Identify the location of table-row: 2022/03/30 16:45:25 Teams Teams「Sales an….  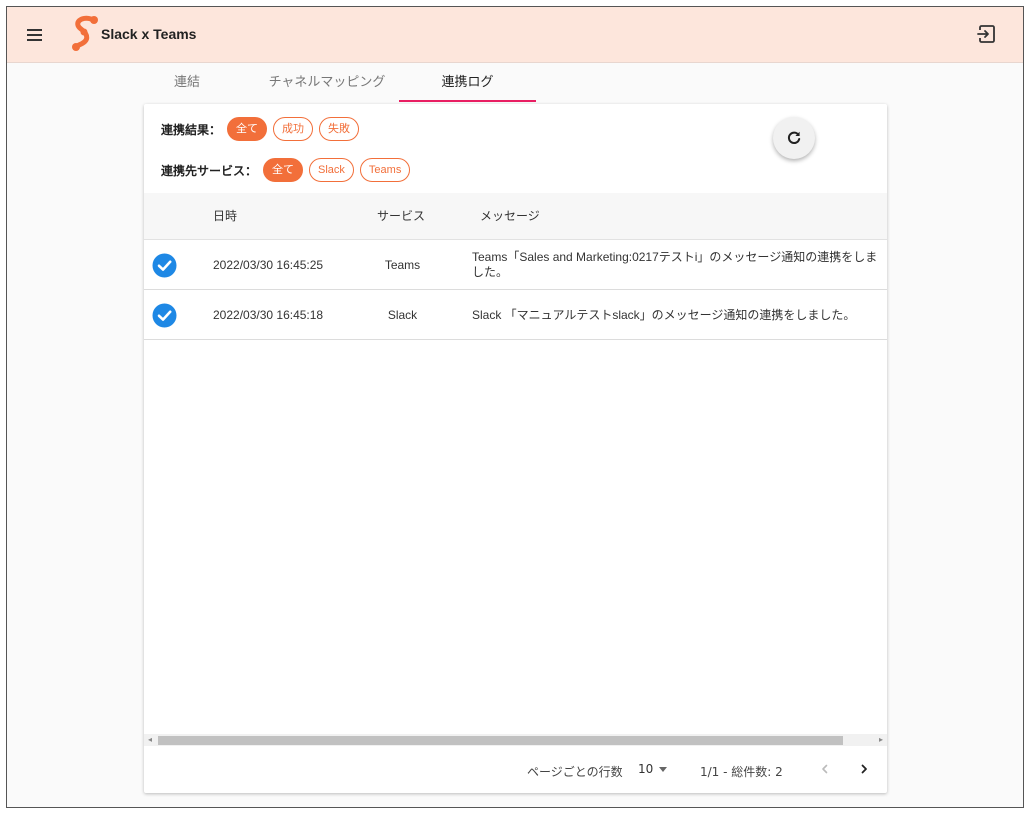
(515, 265).